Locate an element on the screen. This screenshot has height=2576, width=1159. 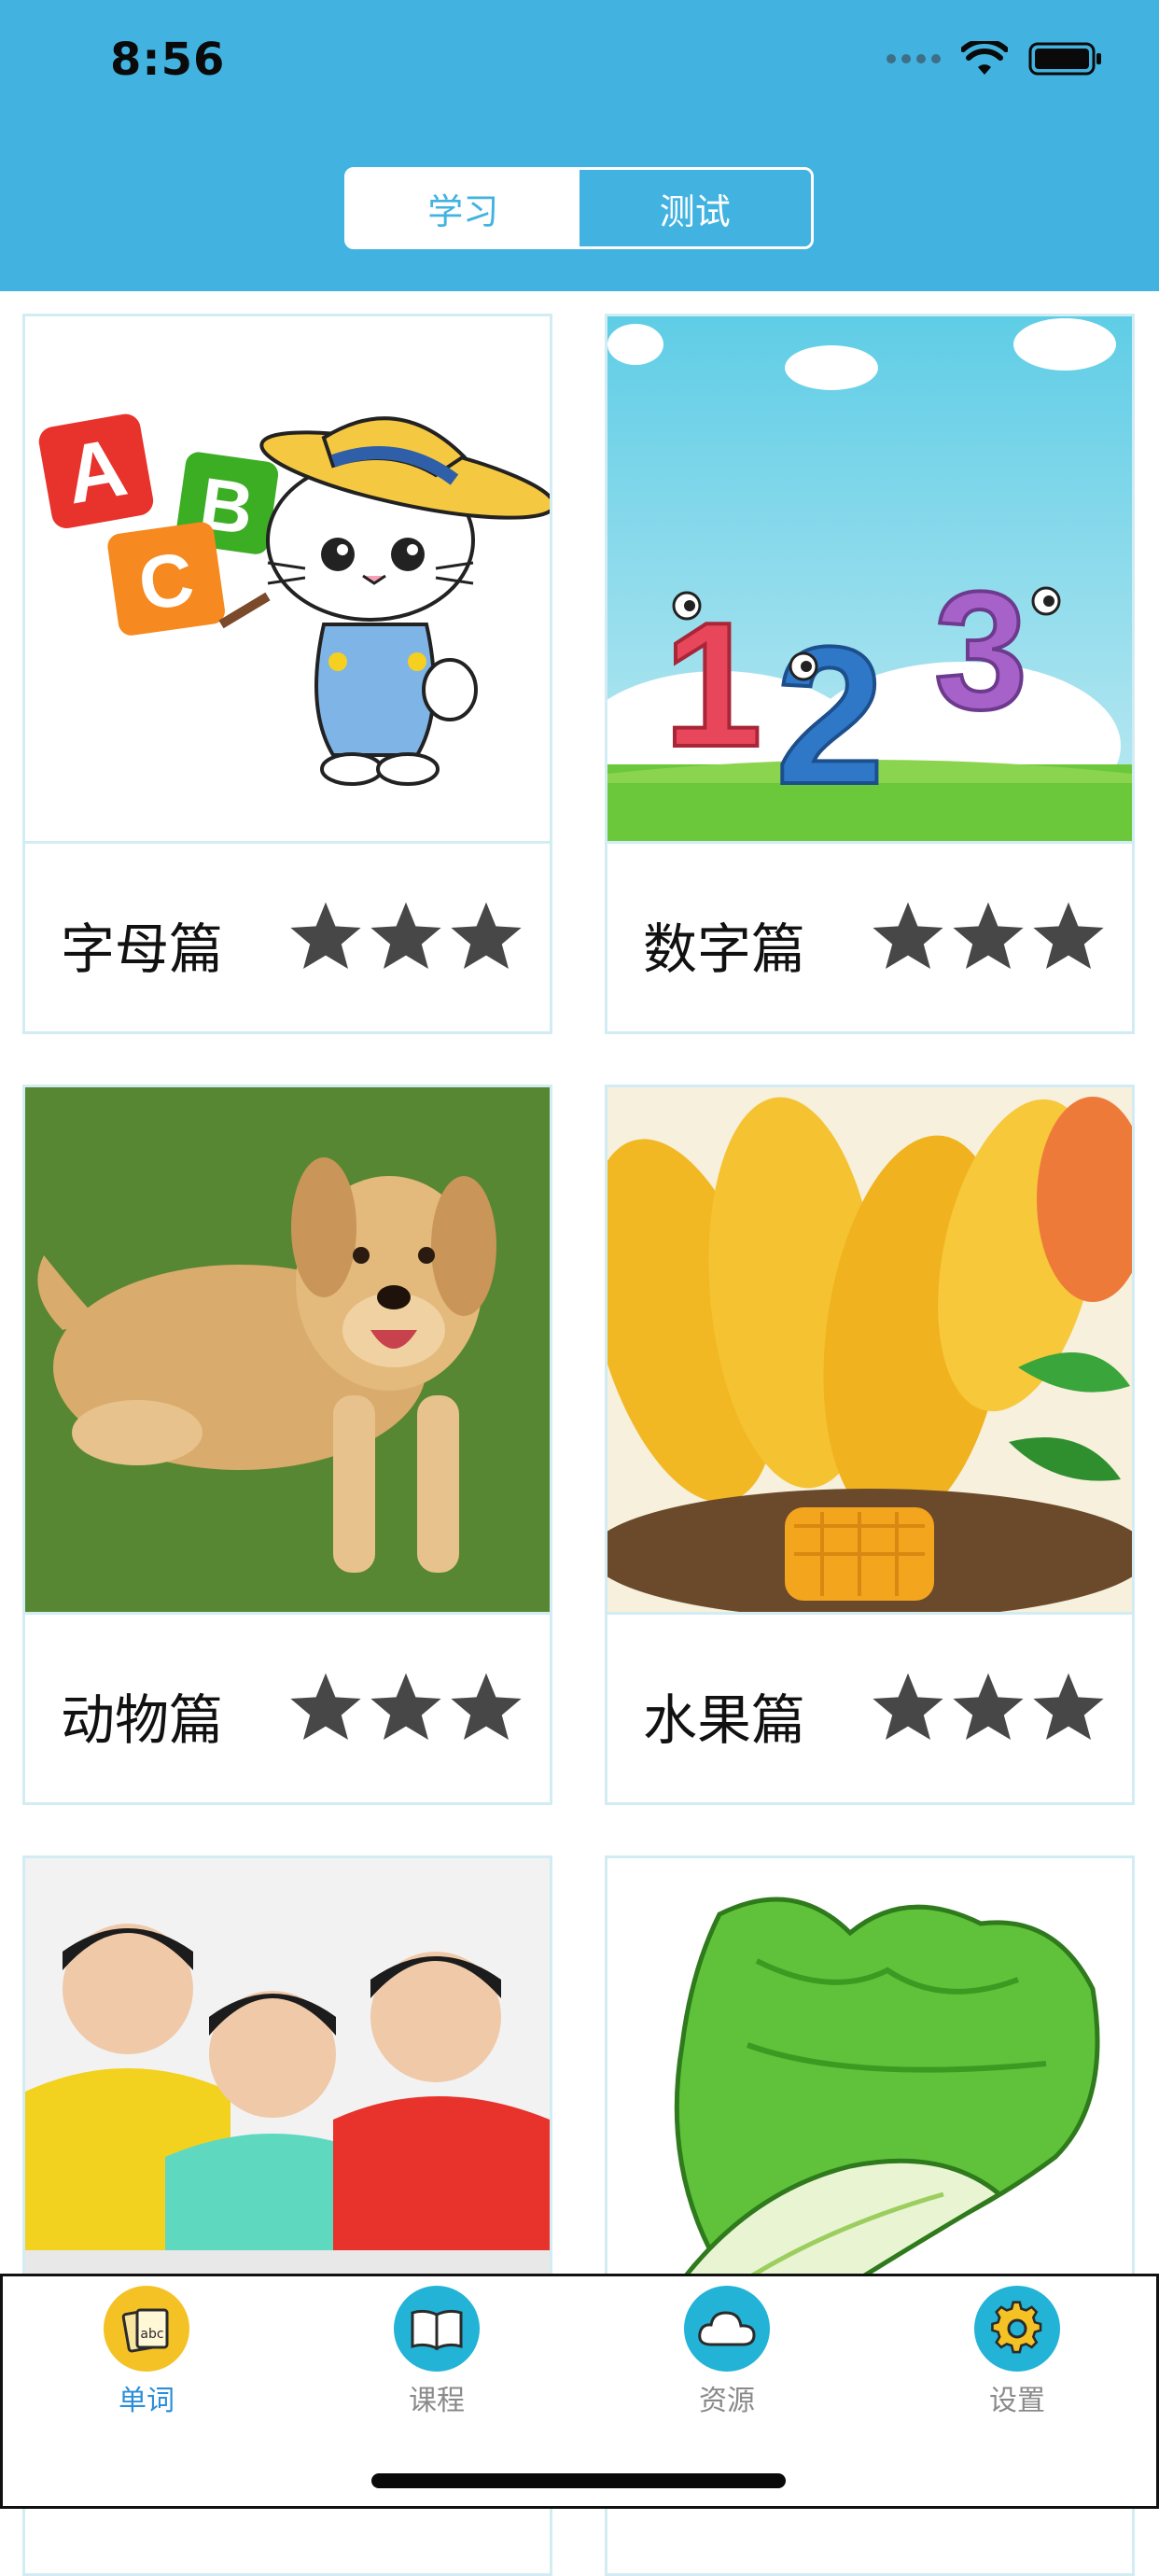
book-icon is located at coordinates (437, 2329).